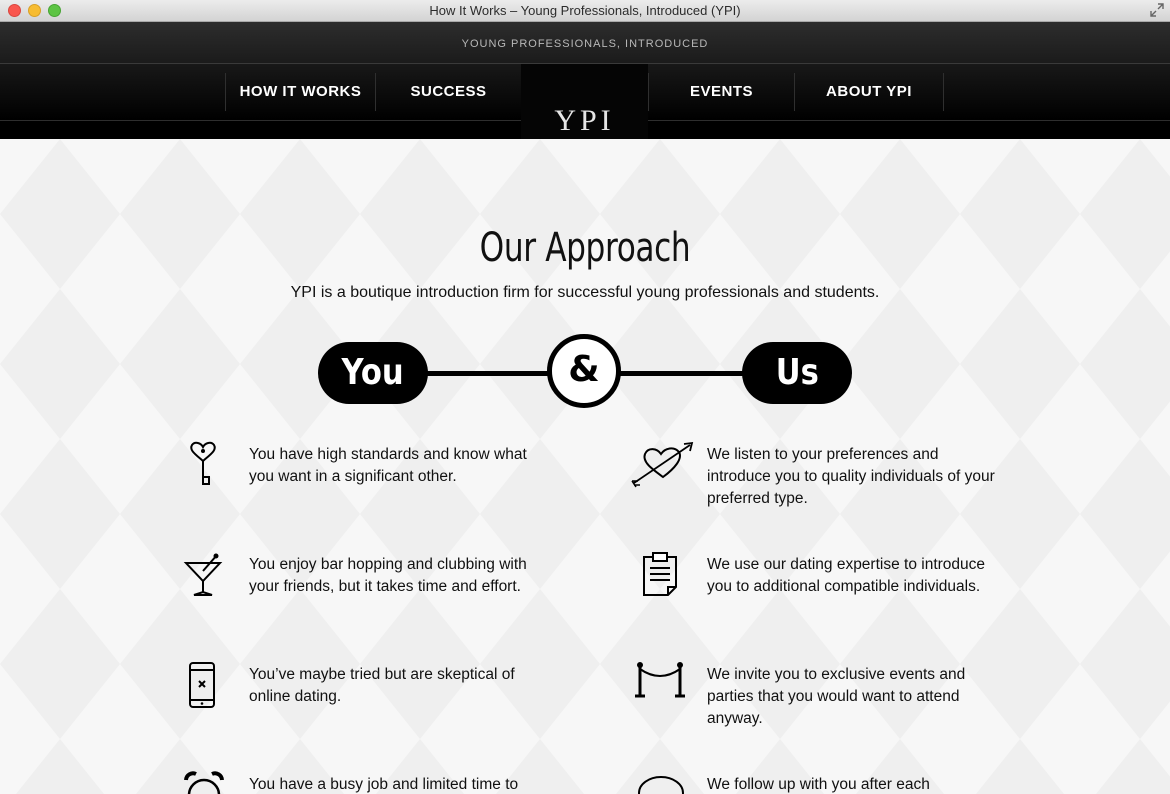  Describe the element at coordinates (585, 248) in the screenshot. I see `page-title: Our Approach` at that location.